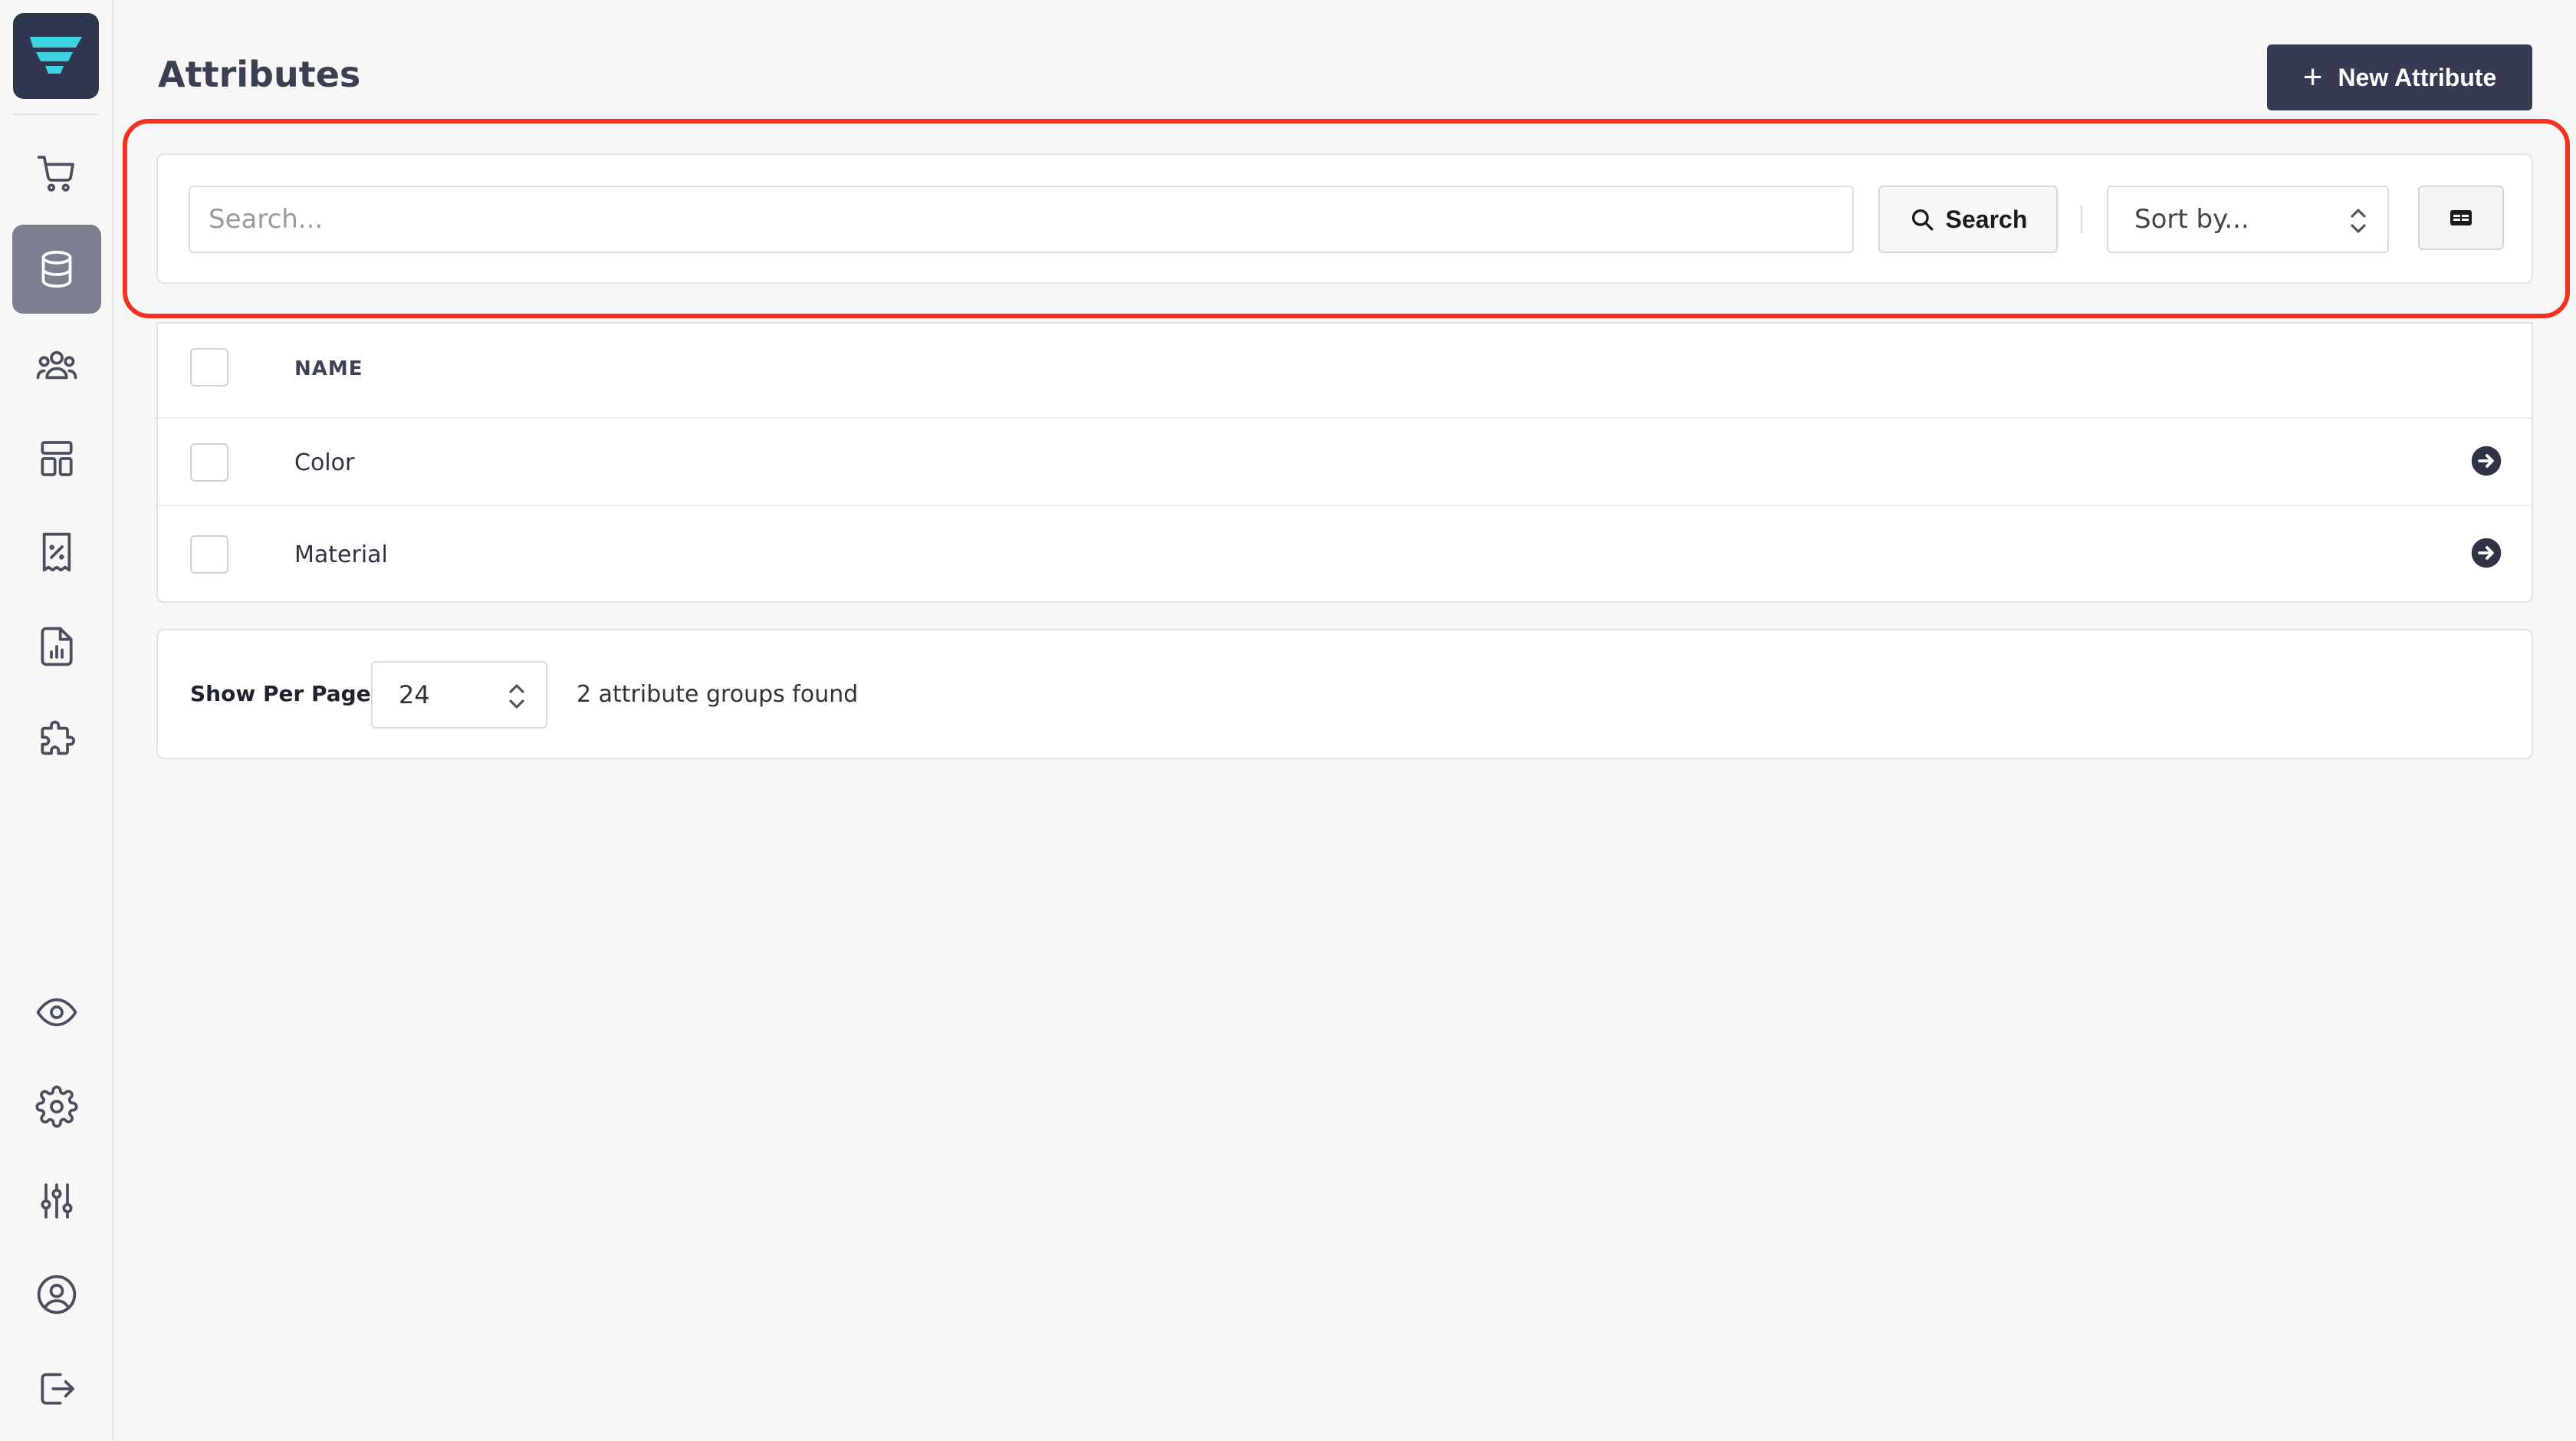  I want to click on per-page-select: 24, so click(459, 695).